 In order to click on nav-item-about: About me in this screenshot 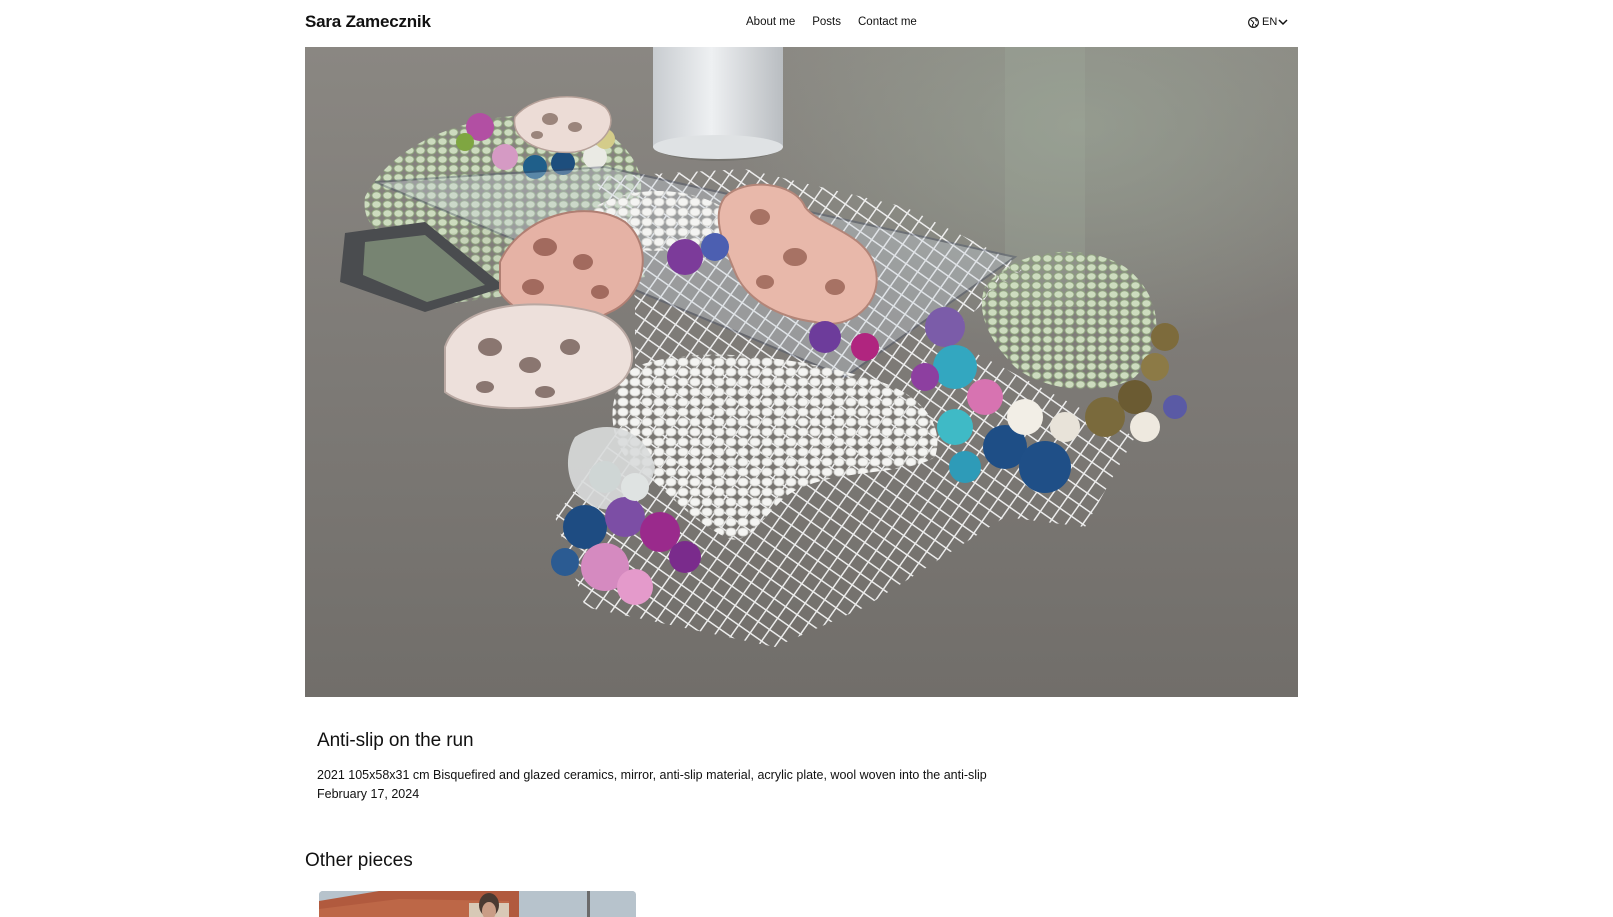, I will do `click(770, 22)`.